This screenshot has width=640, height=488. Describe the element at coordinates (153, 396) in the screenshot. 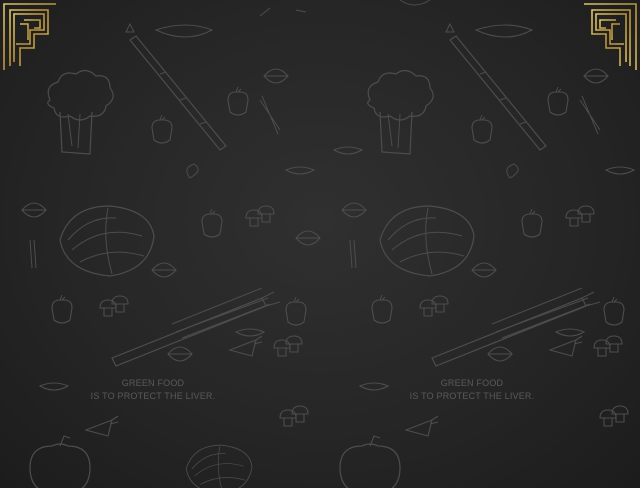

I see `tagline-left-line2: IS TO PROTECT THE LIVER.` at that location.